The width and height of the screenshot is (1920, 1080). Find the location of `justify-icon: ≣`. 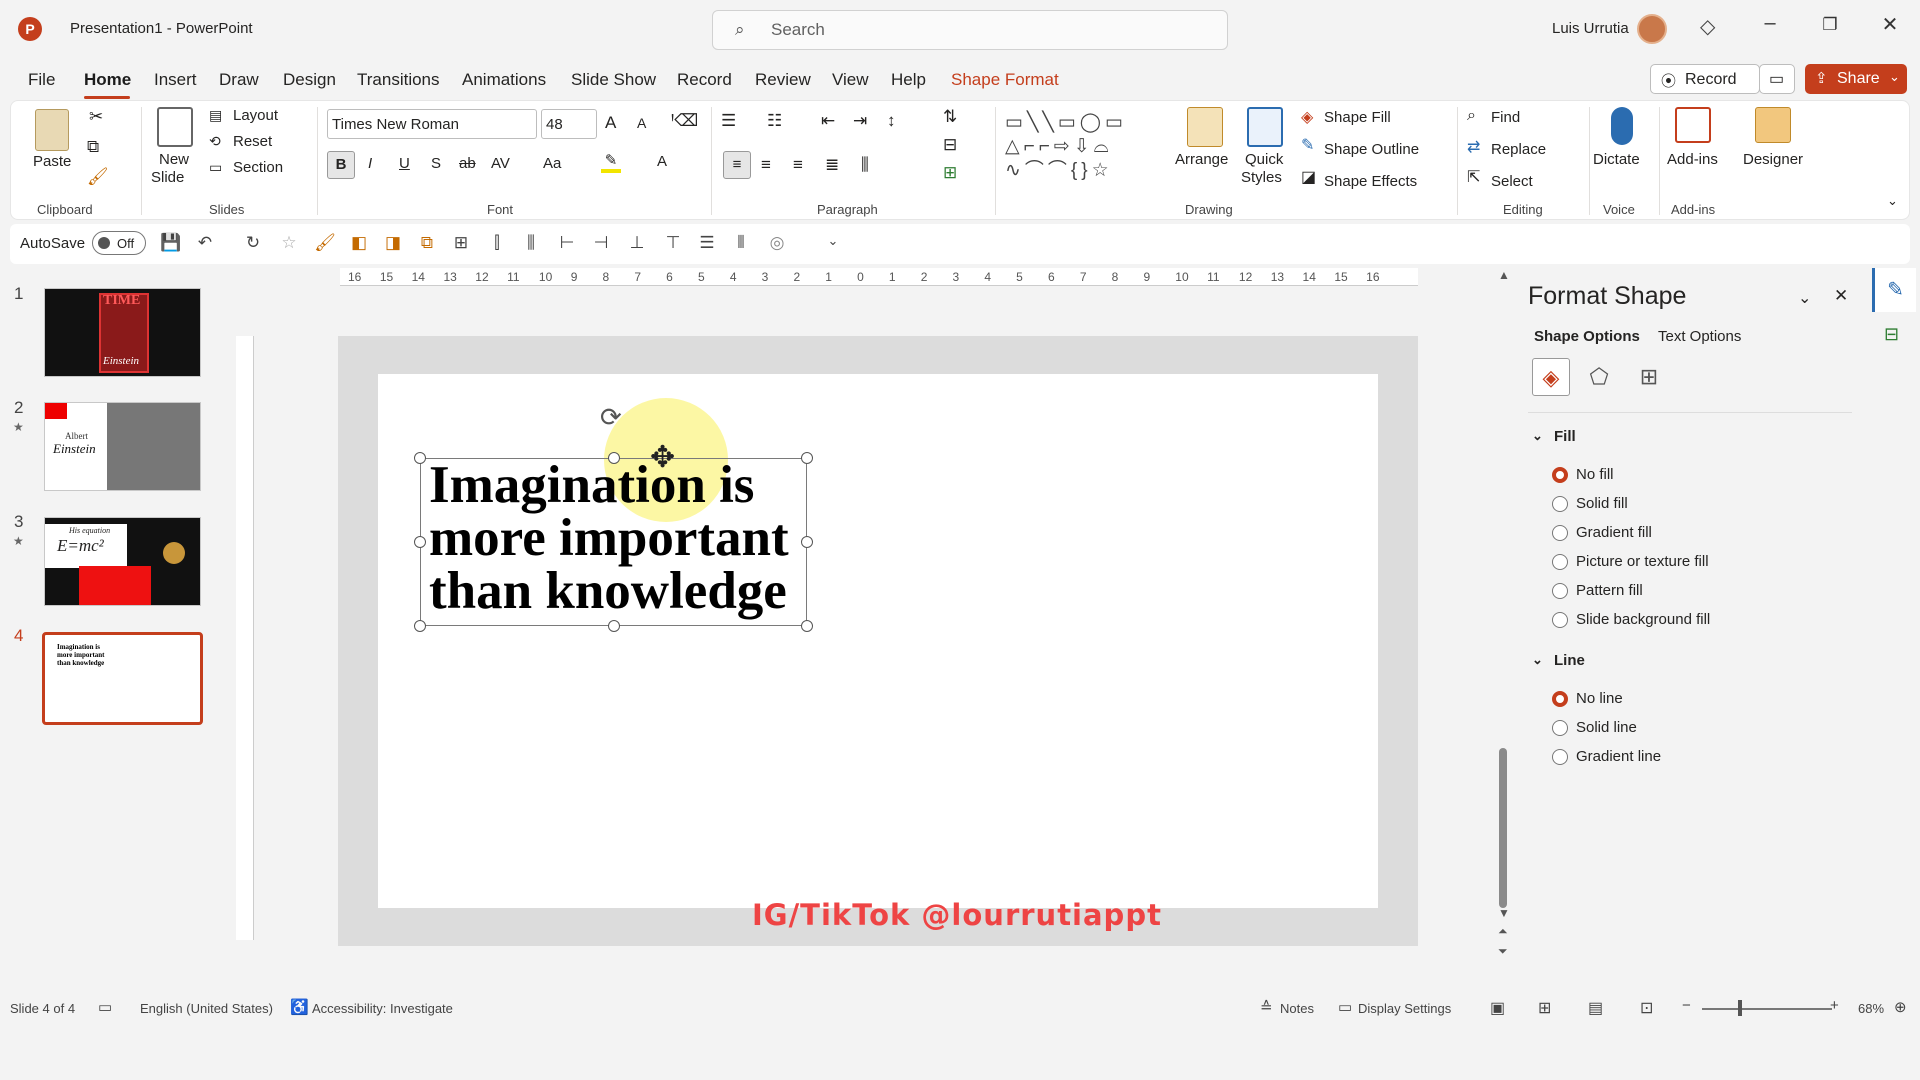

justify-icon: ≣ is located at coordinates (832, 165).